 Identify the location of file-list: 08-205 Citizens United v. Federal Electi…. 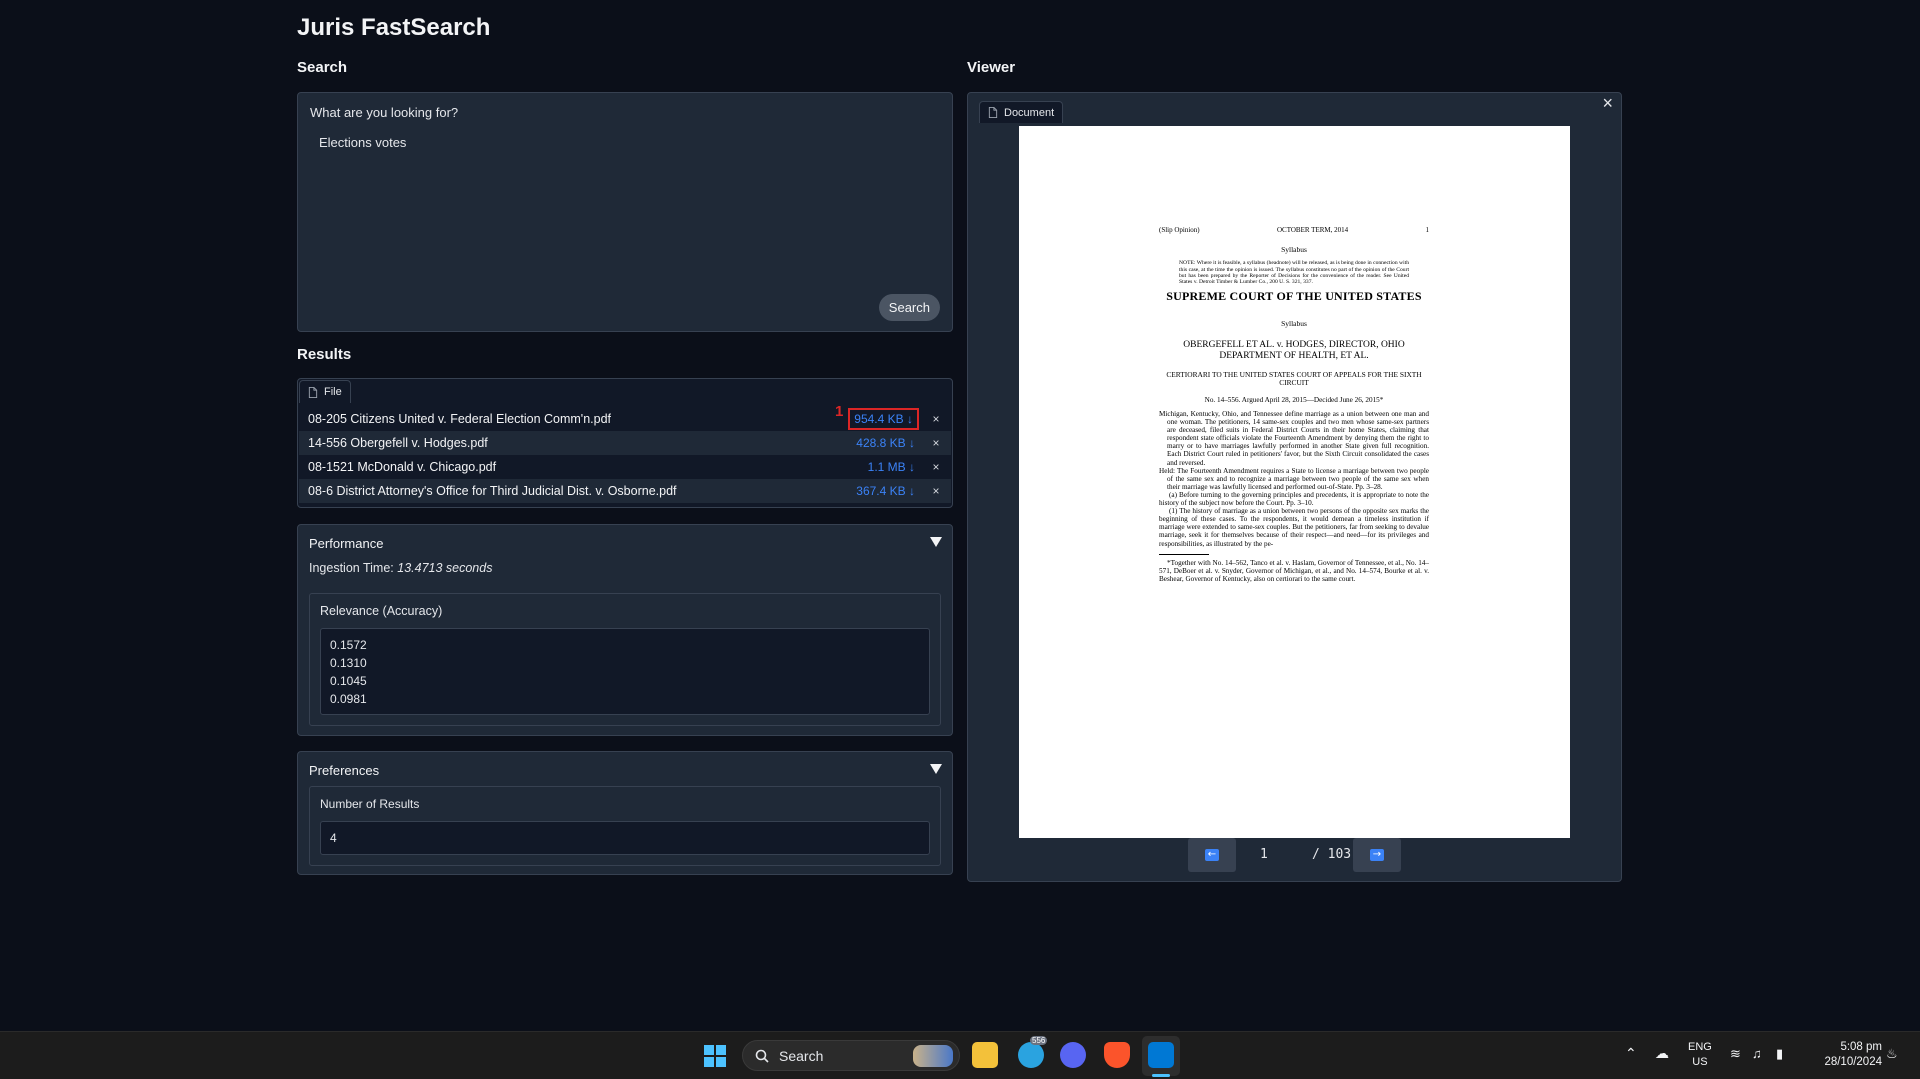
(625, 457).